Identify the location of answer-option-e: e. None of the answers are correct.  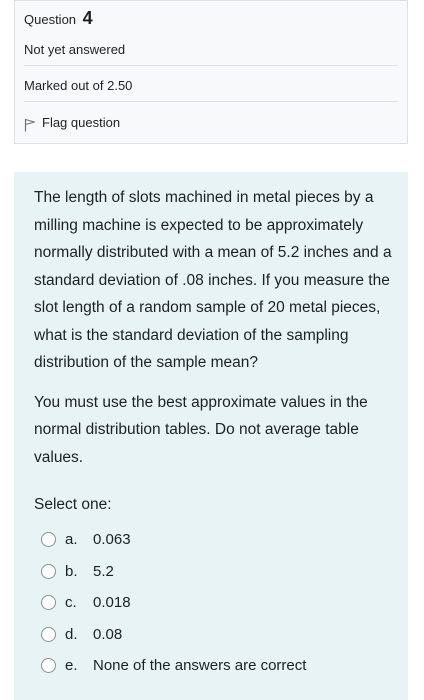
(173, 666).